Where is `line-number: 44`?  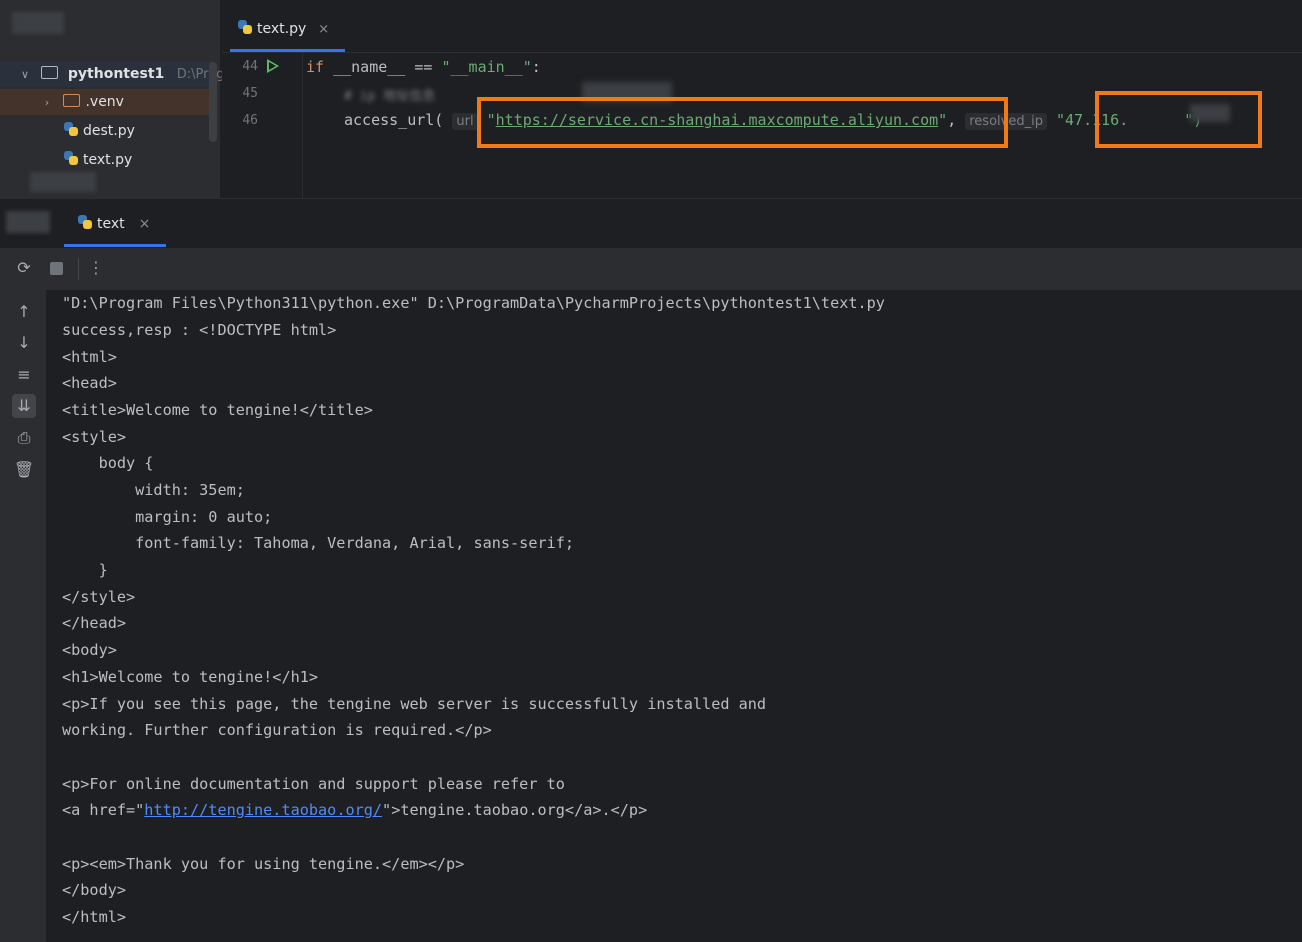 line-number: 44 is located at coordinates (250, 66).